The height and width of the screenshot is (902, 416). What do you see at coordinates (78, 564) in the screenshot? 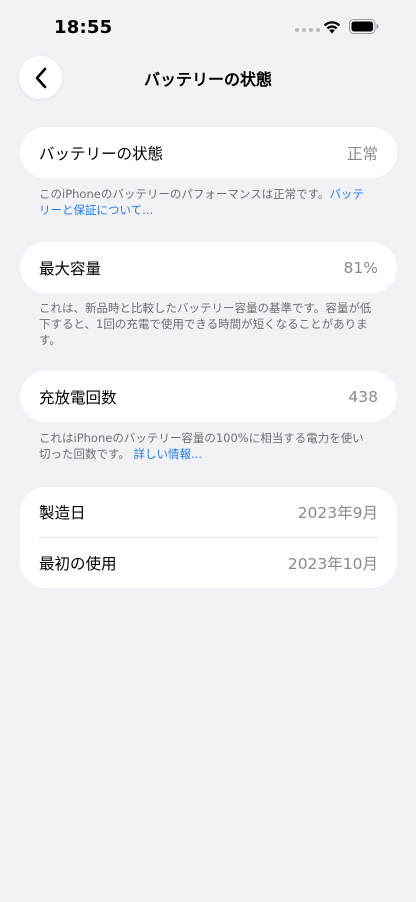
I see `first-use-label: 最初の使用` at bounding box center [78, 564].